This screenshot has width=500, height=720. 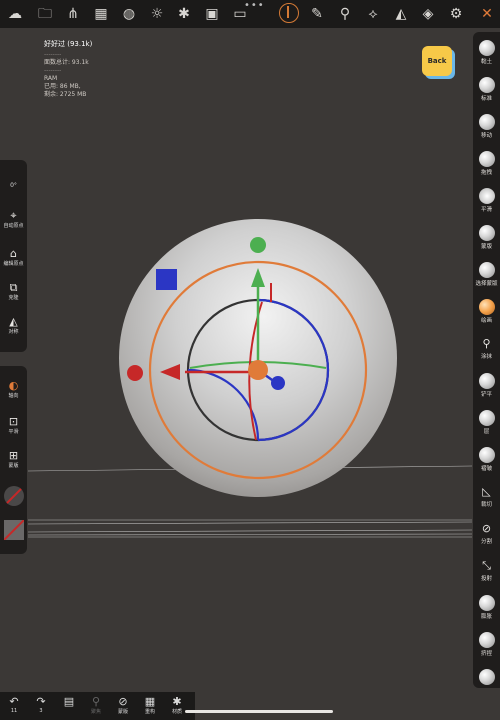 What do you see at coordinates (95, 712) in the screenshot?
I see `focus-label: 聚焦` at bounding box center [95, 712].